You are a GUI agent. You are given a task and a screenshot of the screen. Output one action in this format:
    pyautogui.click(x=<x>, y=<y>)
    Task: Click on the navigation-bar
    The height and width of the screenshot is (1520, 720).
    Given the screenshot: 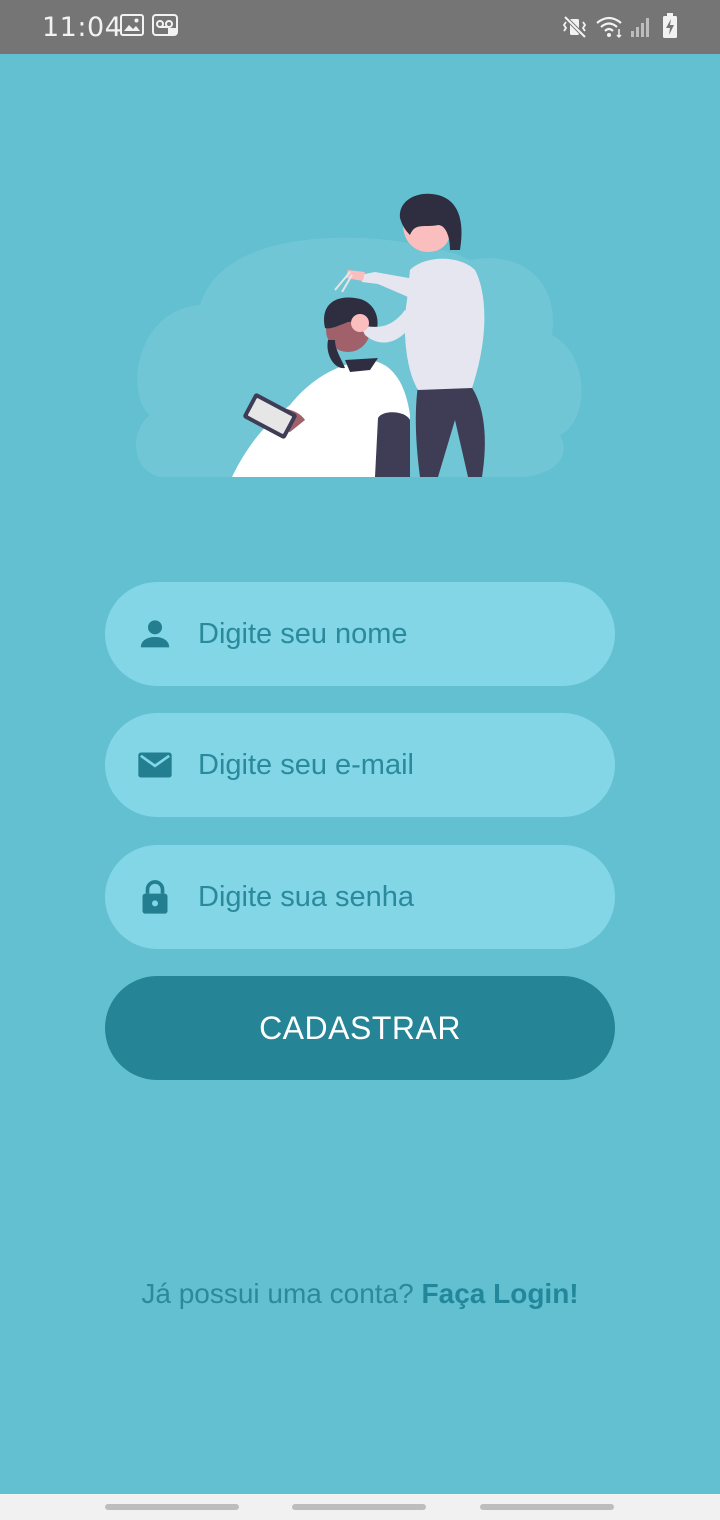 What is the action you would take?
    pyautogui.click(x=360, y=1507)
    